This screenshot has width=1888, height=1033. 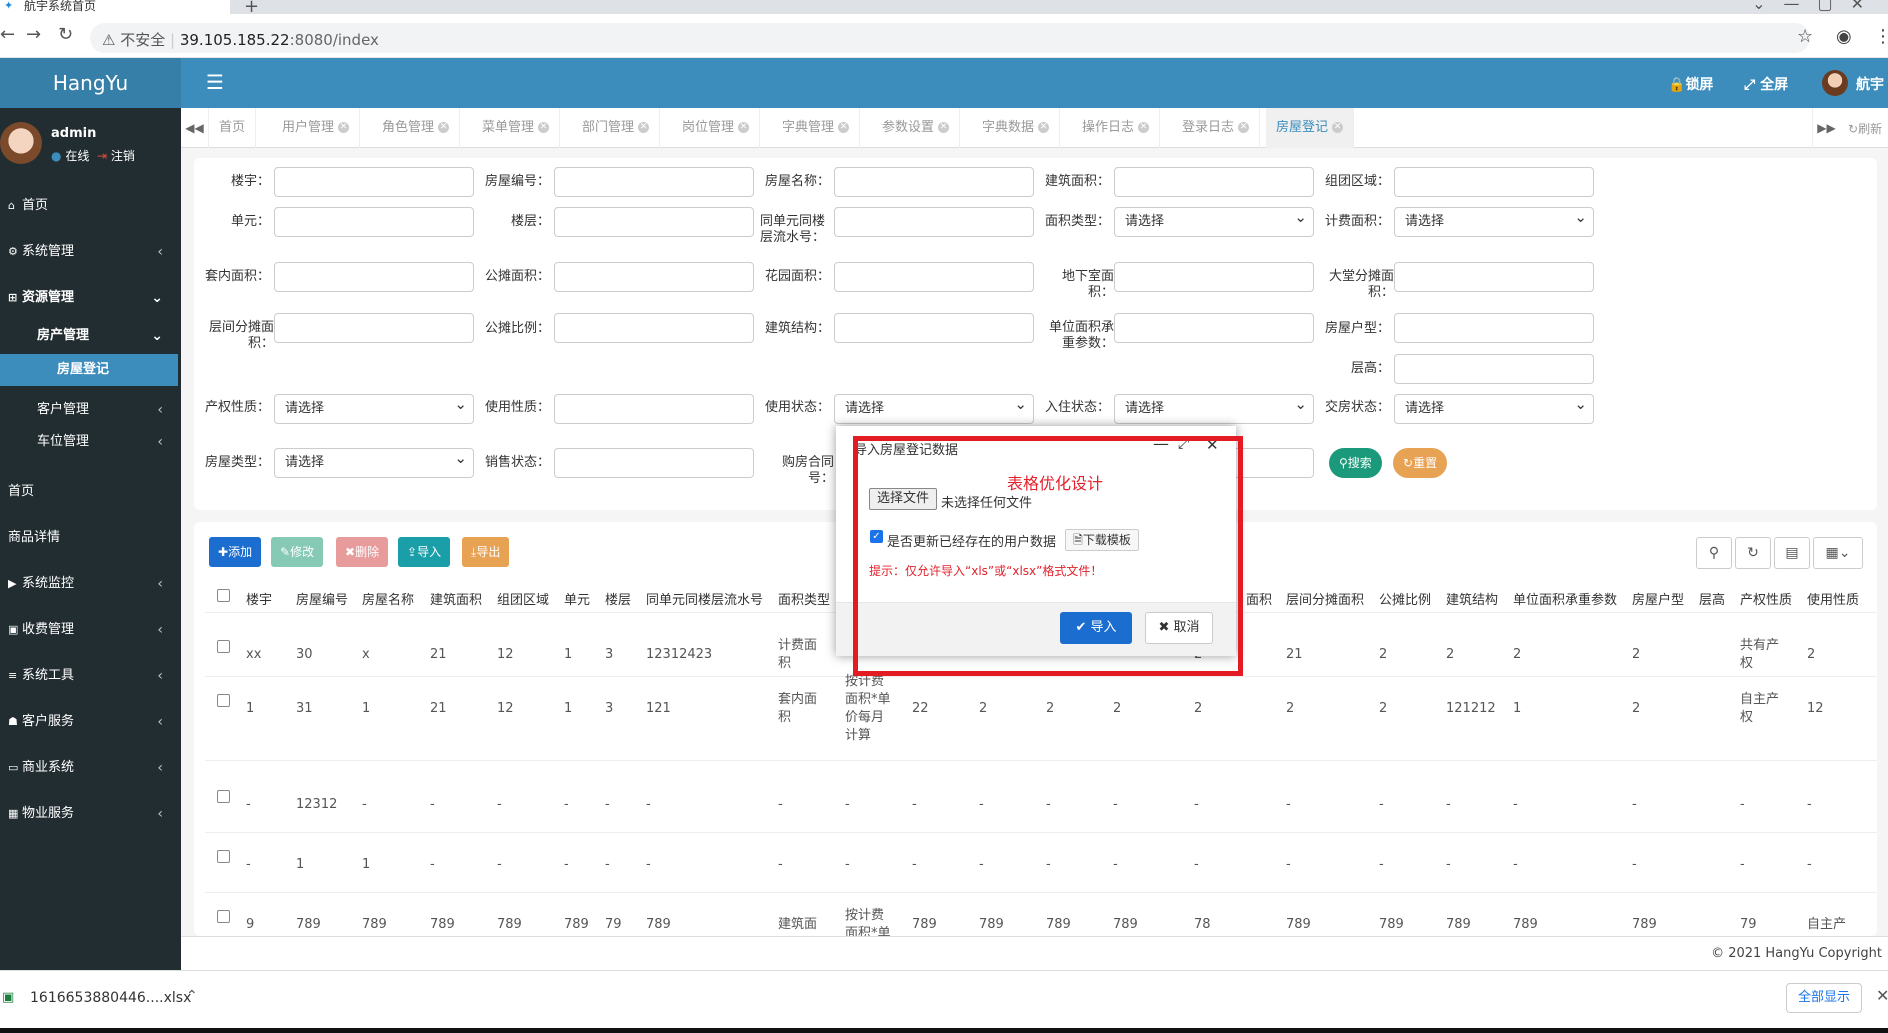 I want to click on tabs-scroll-right: ▶▶, so click(x=1826, y=128).